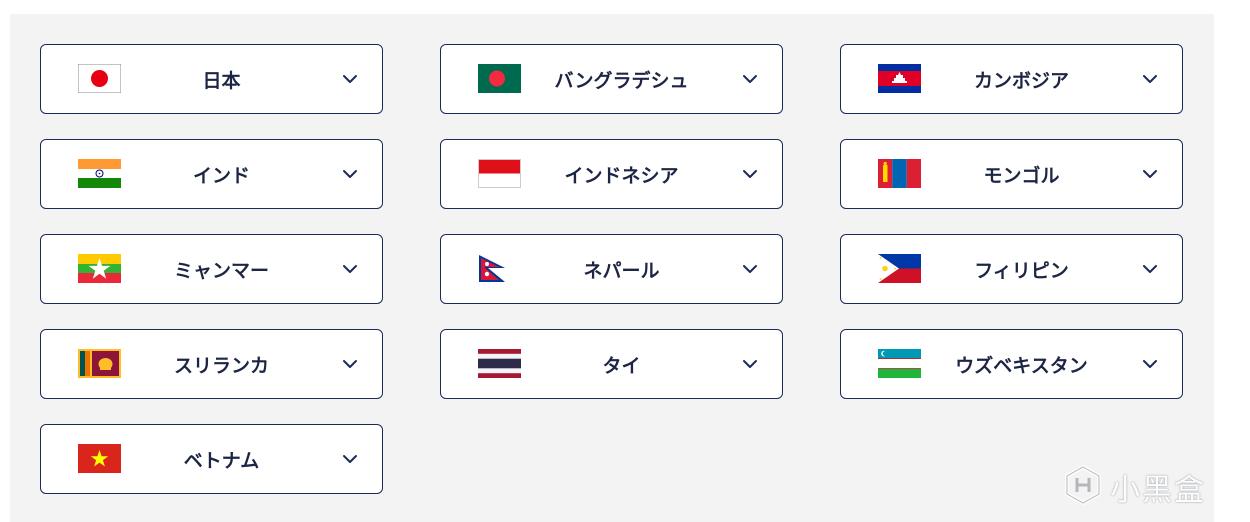  What do you see at coordinates (1021, 365) in the screenshot?
I see `country-label: ウズベキスタン` at bounding box center [1021, 365].